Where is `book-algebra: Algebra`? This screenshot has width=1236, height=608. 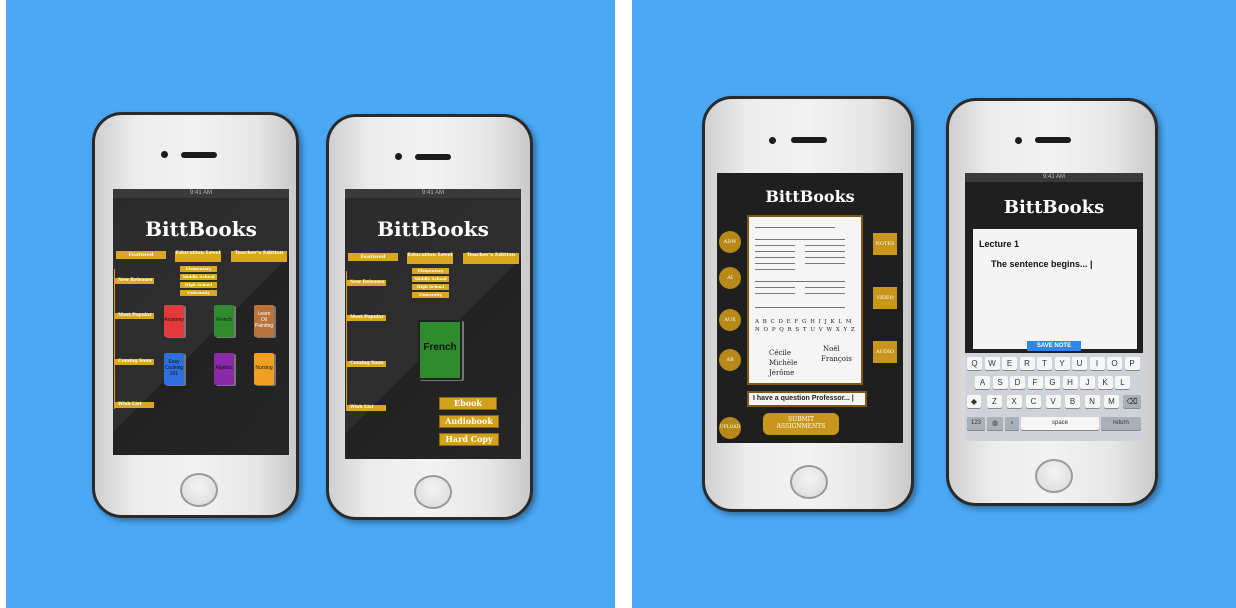
book-algebra: Algebra is located at coordinates (224, 369).